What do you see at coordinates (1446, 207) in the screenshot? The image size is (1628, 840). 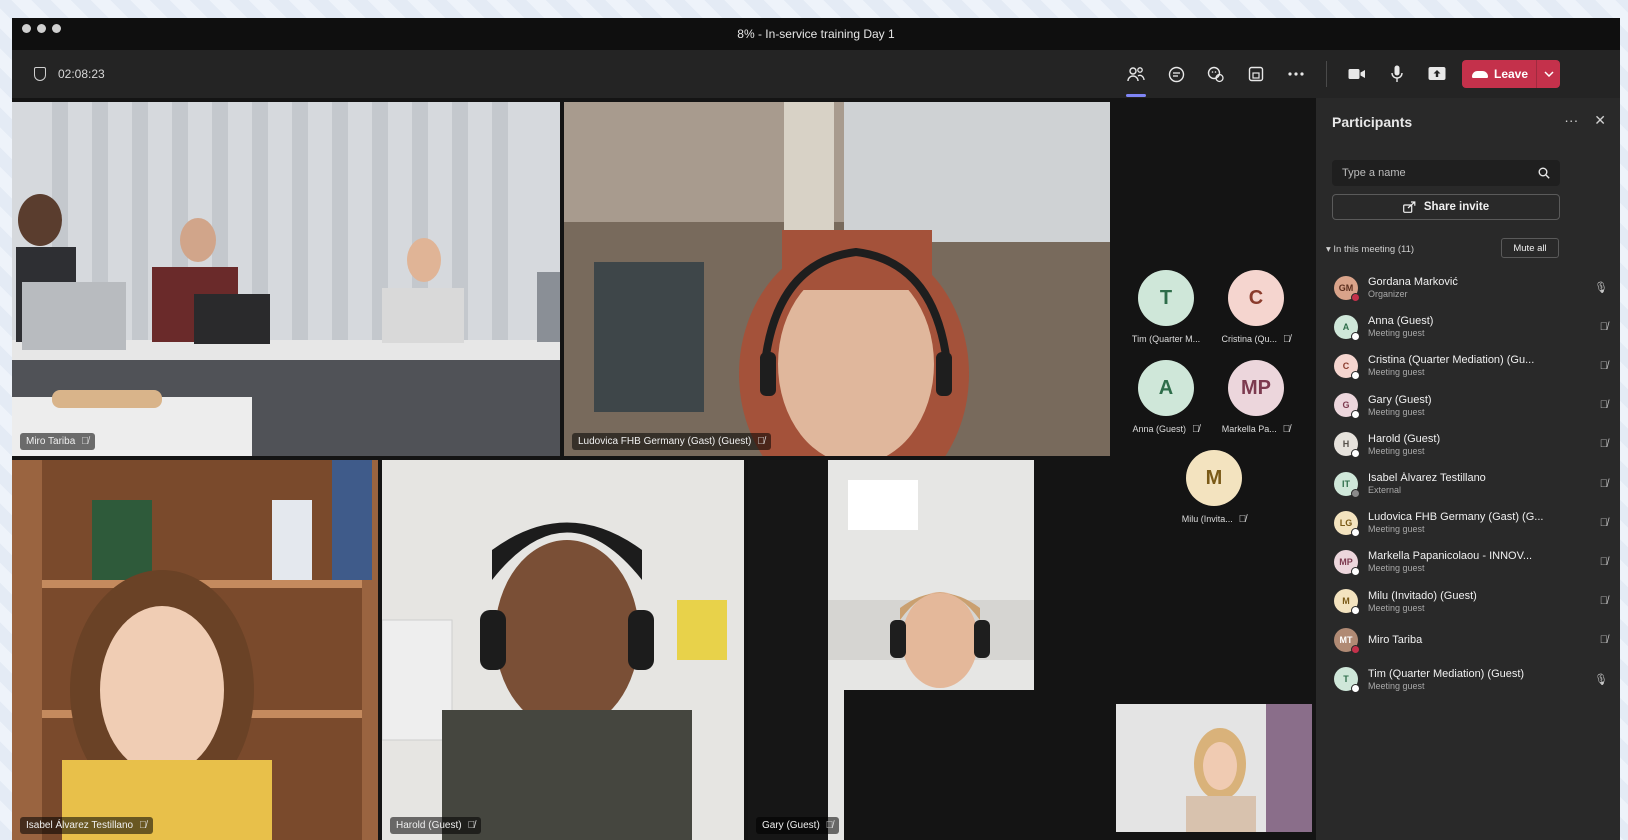 I see `share-invite-button: Share invite` at bounding box center [1446, 207].